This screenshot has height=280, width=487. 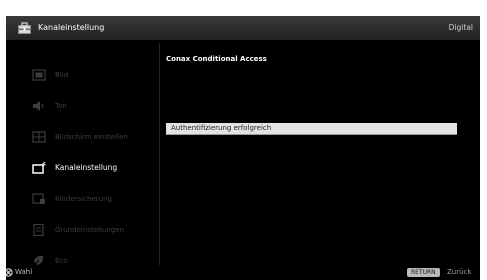 I want to click on sidebar-item-bildschirm-einstellen: Bildschirm einstellen, so click(x=94, y=137).